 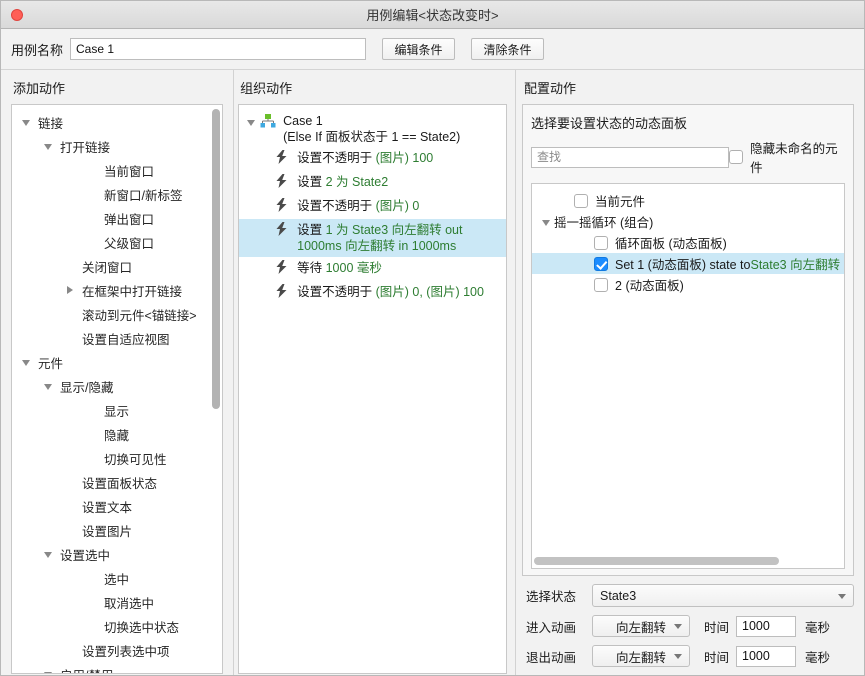 I want to click on search-input, so click(x=630, y=157).